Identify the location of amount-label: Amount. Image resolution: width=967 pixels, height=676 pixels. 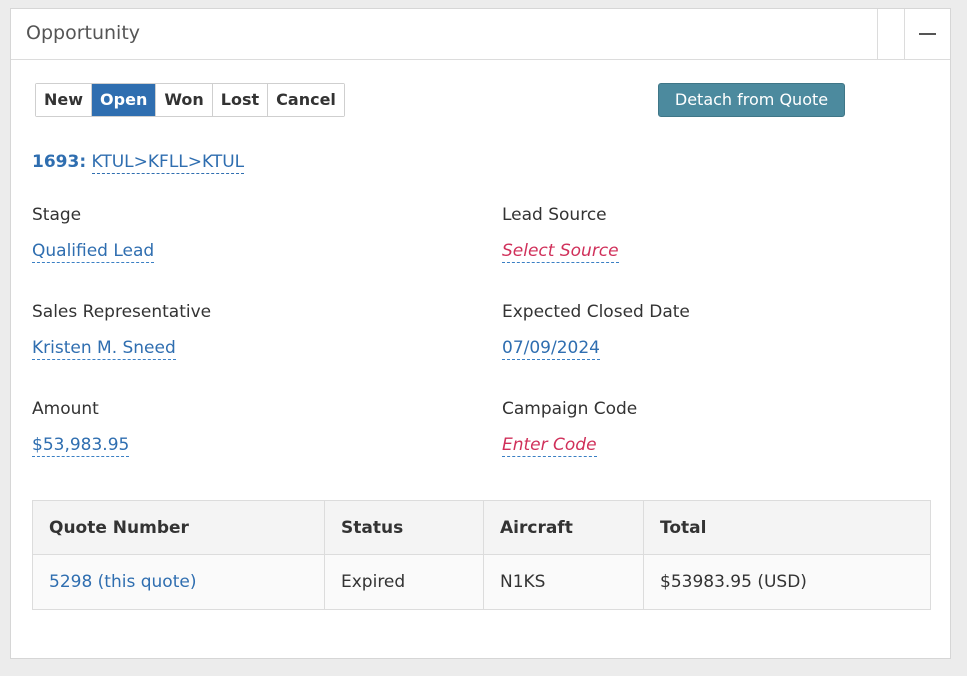
(65, 409).